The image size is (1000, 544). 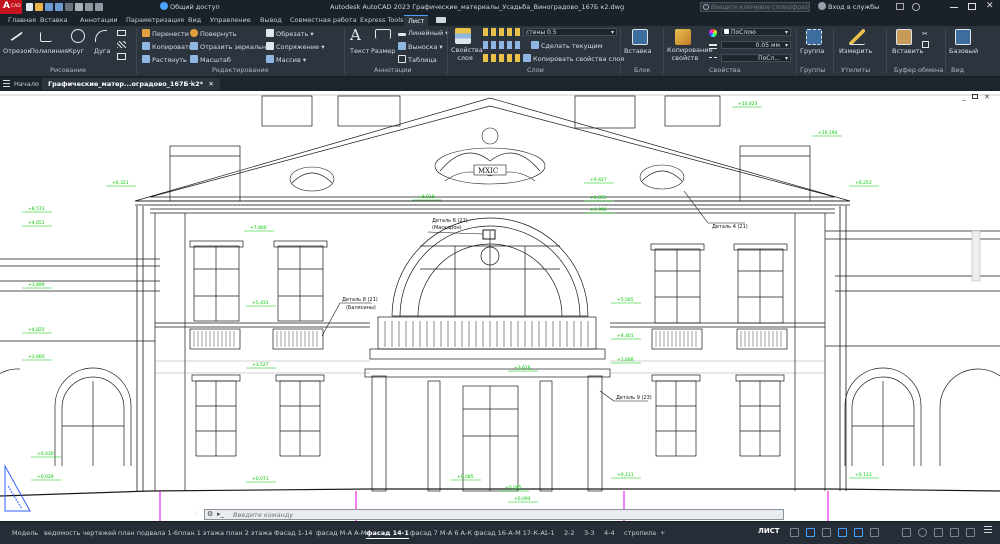 I want to click on grid-icon, so click(x=794, y=532).